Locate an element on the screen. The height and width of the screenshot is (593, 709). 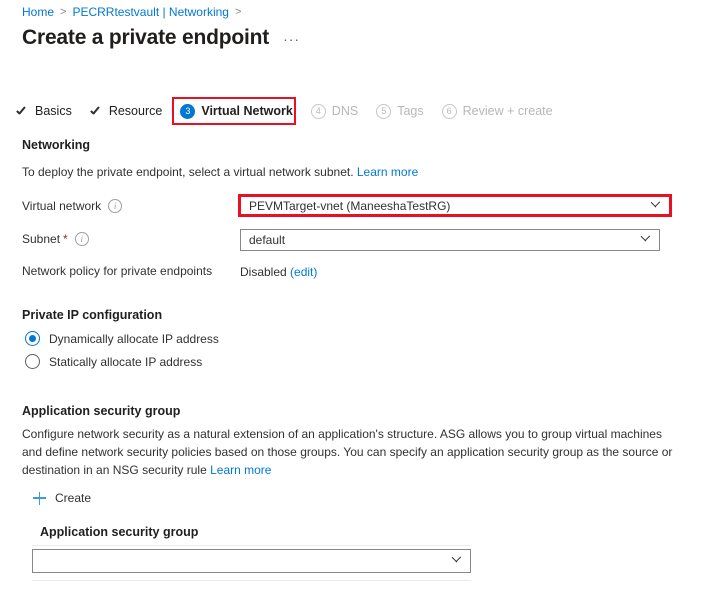
virtual-network-label-row: Virtual network i is located at coordinates (72, 206).